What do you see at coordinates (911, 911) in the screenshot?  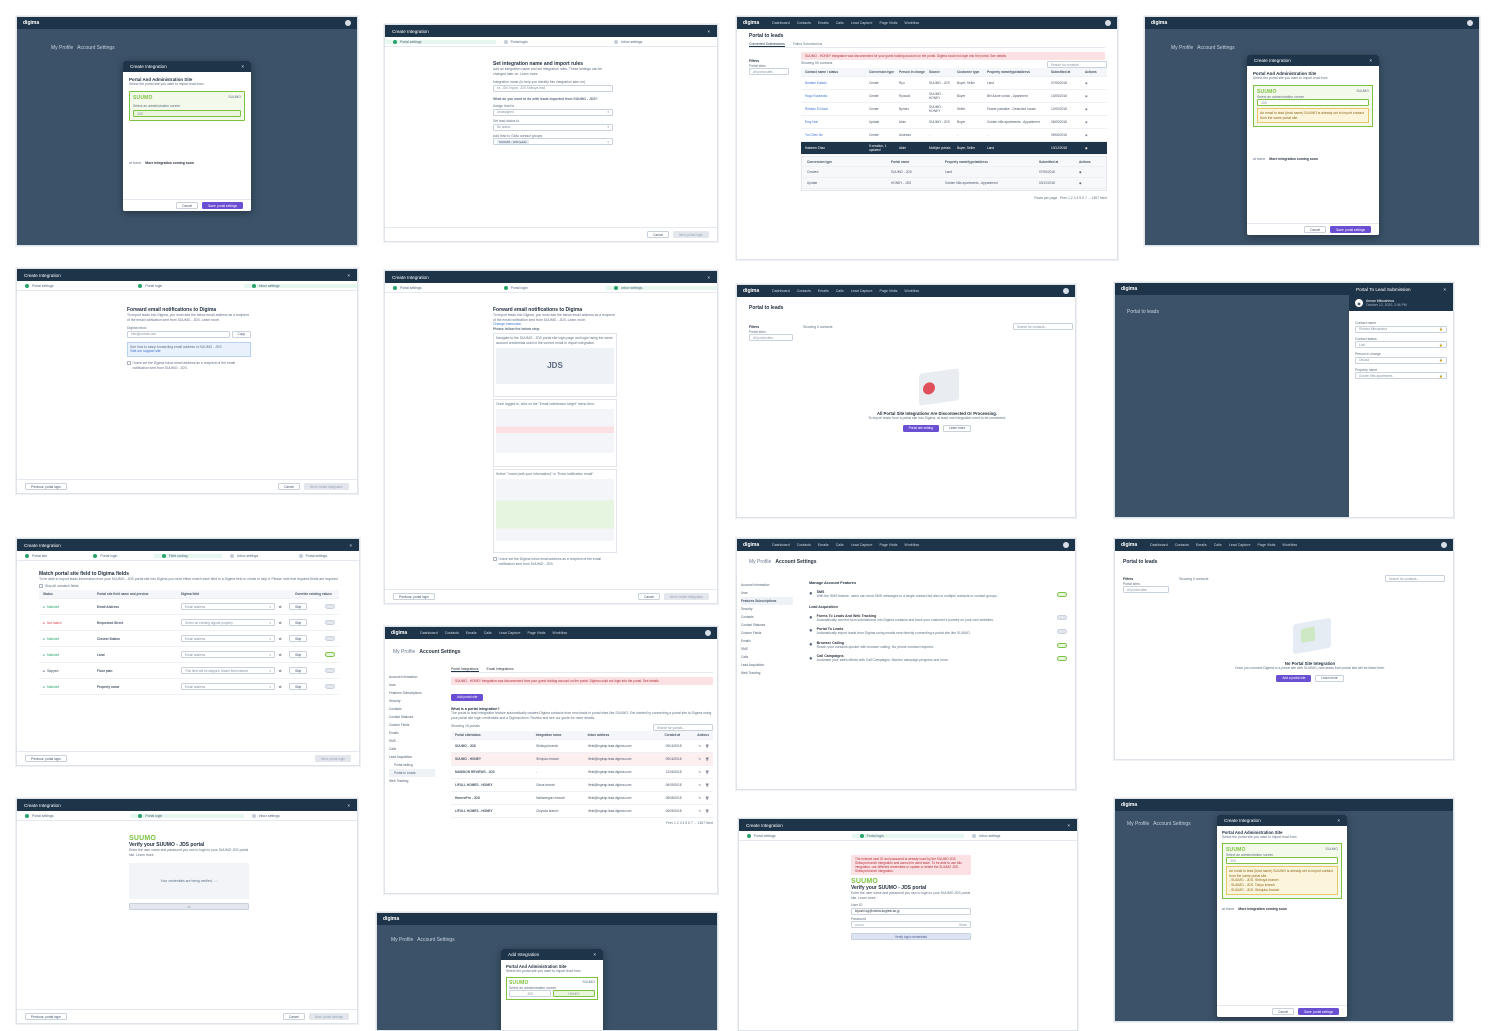 I see `userid-input: kiyoshi.kg@shinta-kogteki.ac.jp` at bounding box center [911, 911].